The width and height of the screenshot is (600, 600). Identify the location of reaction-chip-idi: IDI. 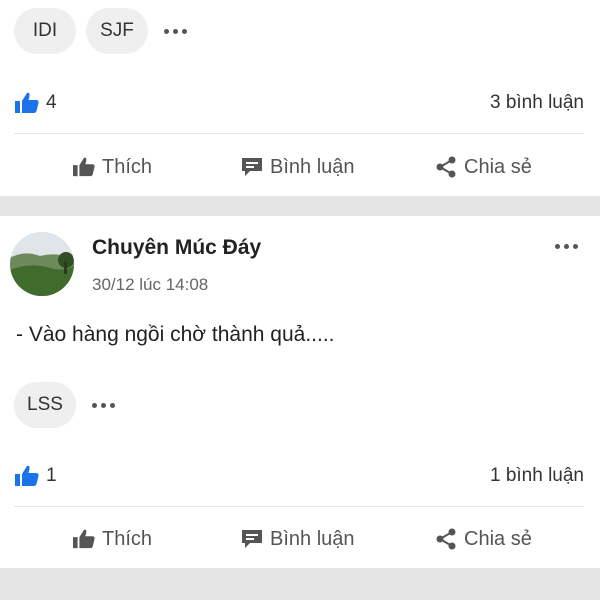
(45, 31).